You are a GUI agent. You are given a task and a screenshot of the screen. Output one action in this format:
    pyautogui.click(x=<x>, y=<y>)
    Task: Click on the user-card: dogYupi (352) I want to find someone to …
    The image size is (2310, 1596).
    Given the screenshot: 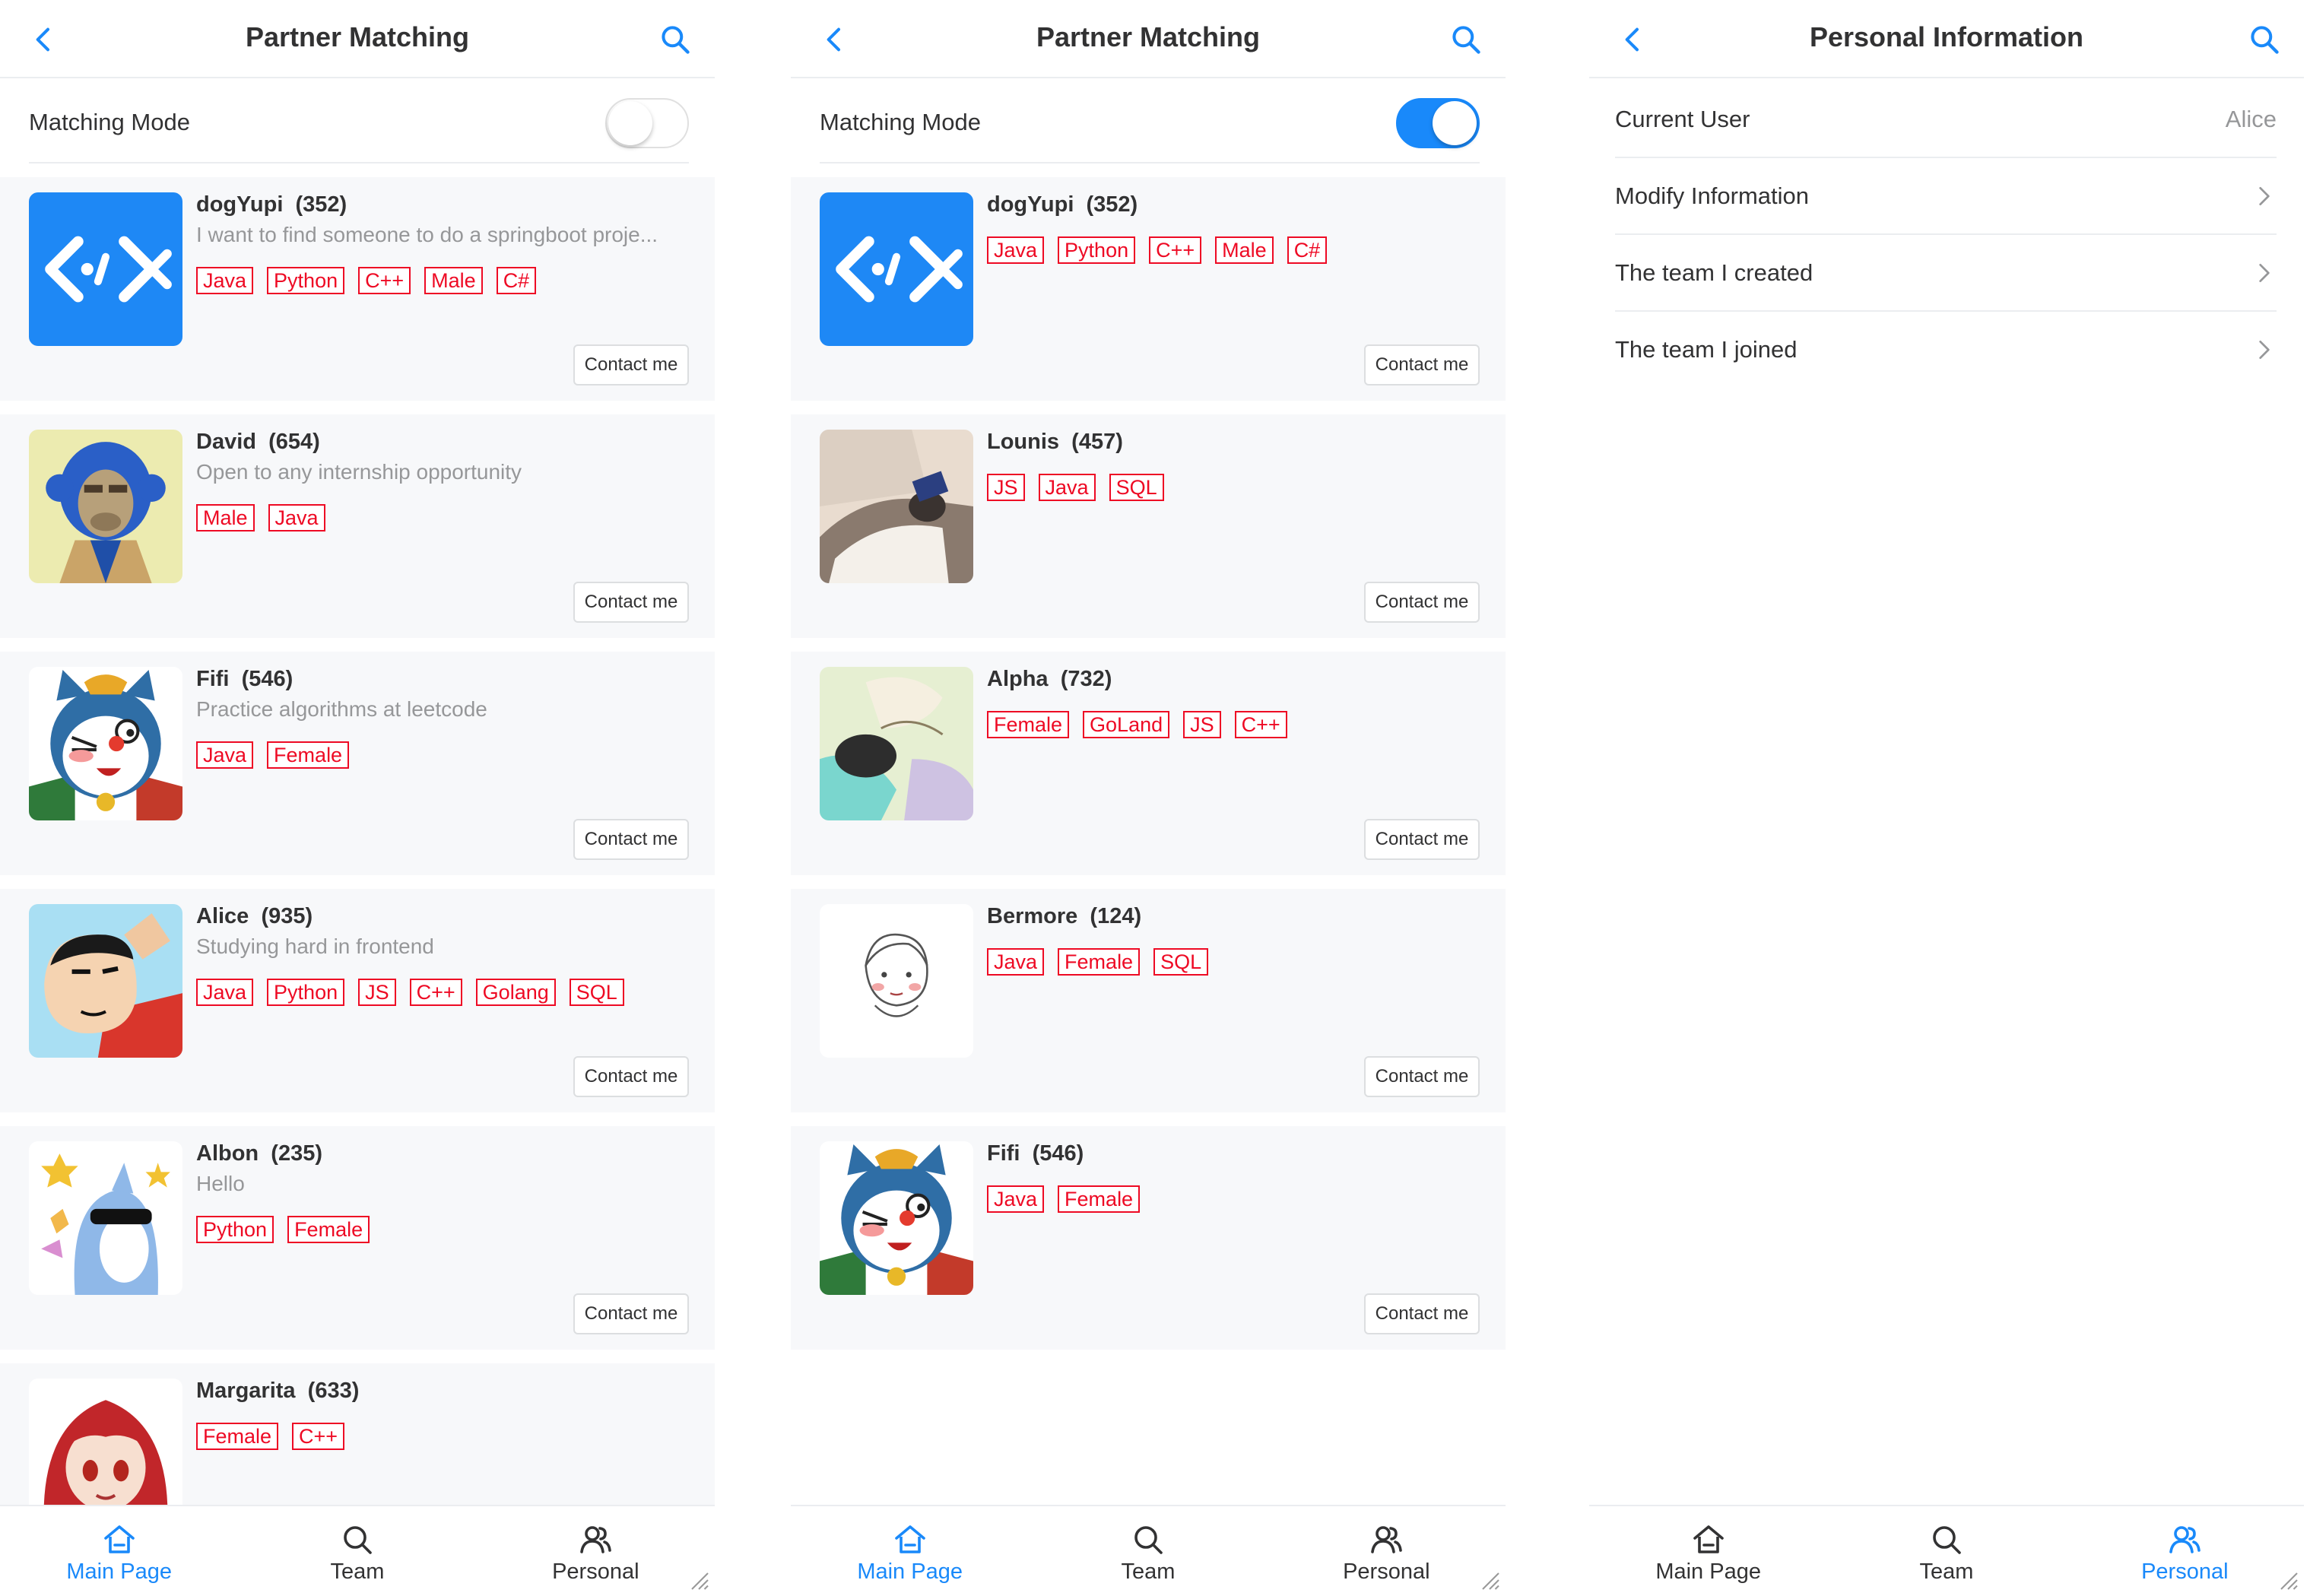 What is the action you would take?
    pyautogui.click(x=358, y=289)
    